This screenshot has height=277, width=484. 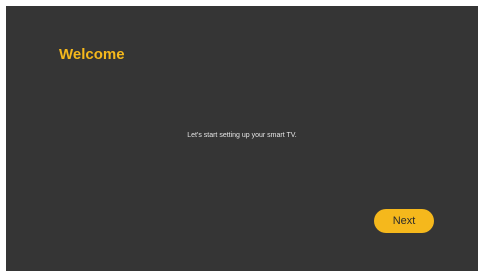 I want to click on next-button: Next, so click(x=404, y=221).